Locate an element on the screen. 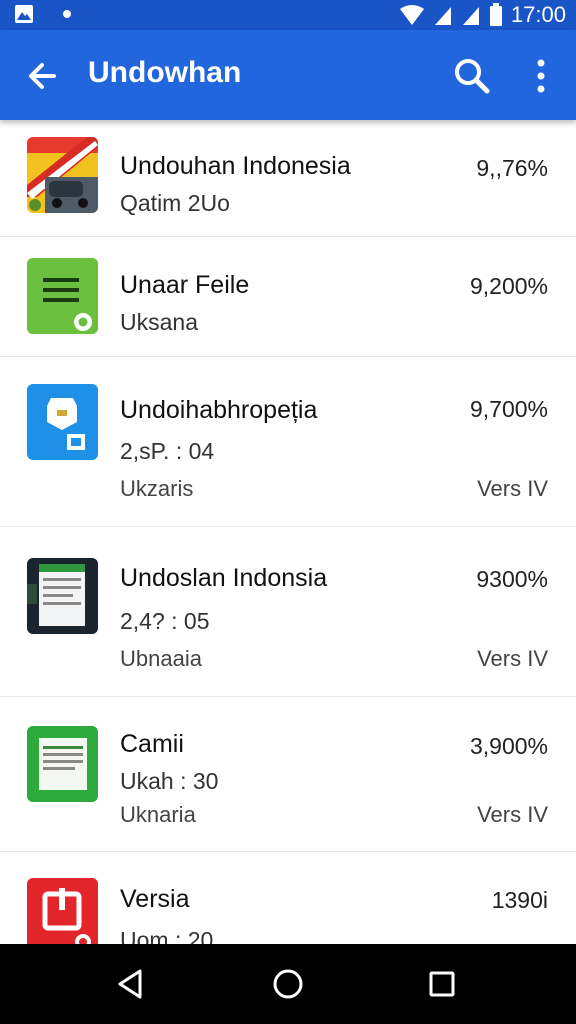 This screenshot has width=576, height=1024. item-percent: 3,900% is located at coordinates (508, 746).